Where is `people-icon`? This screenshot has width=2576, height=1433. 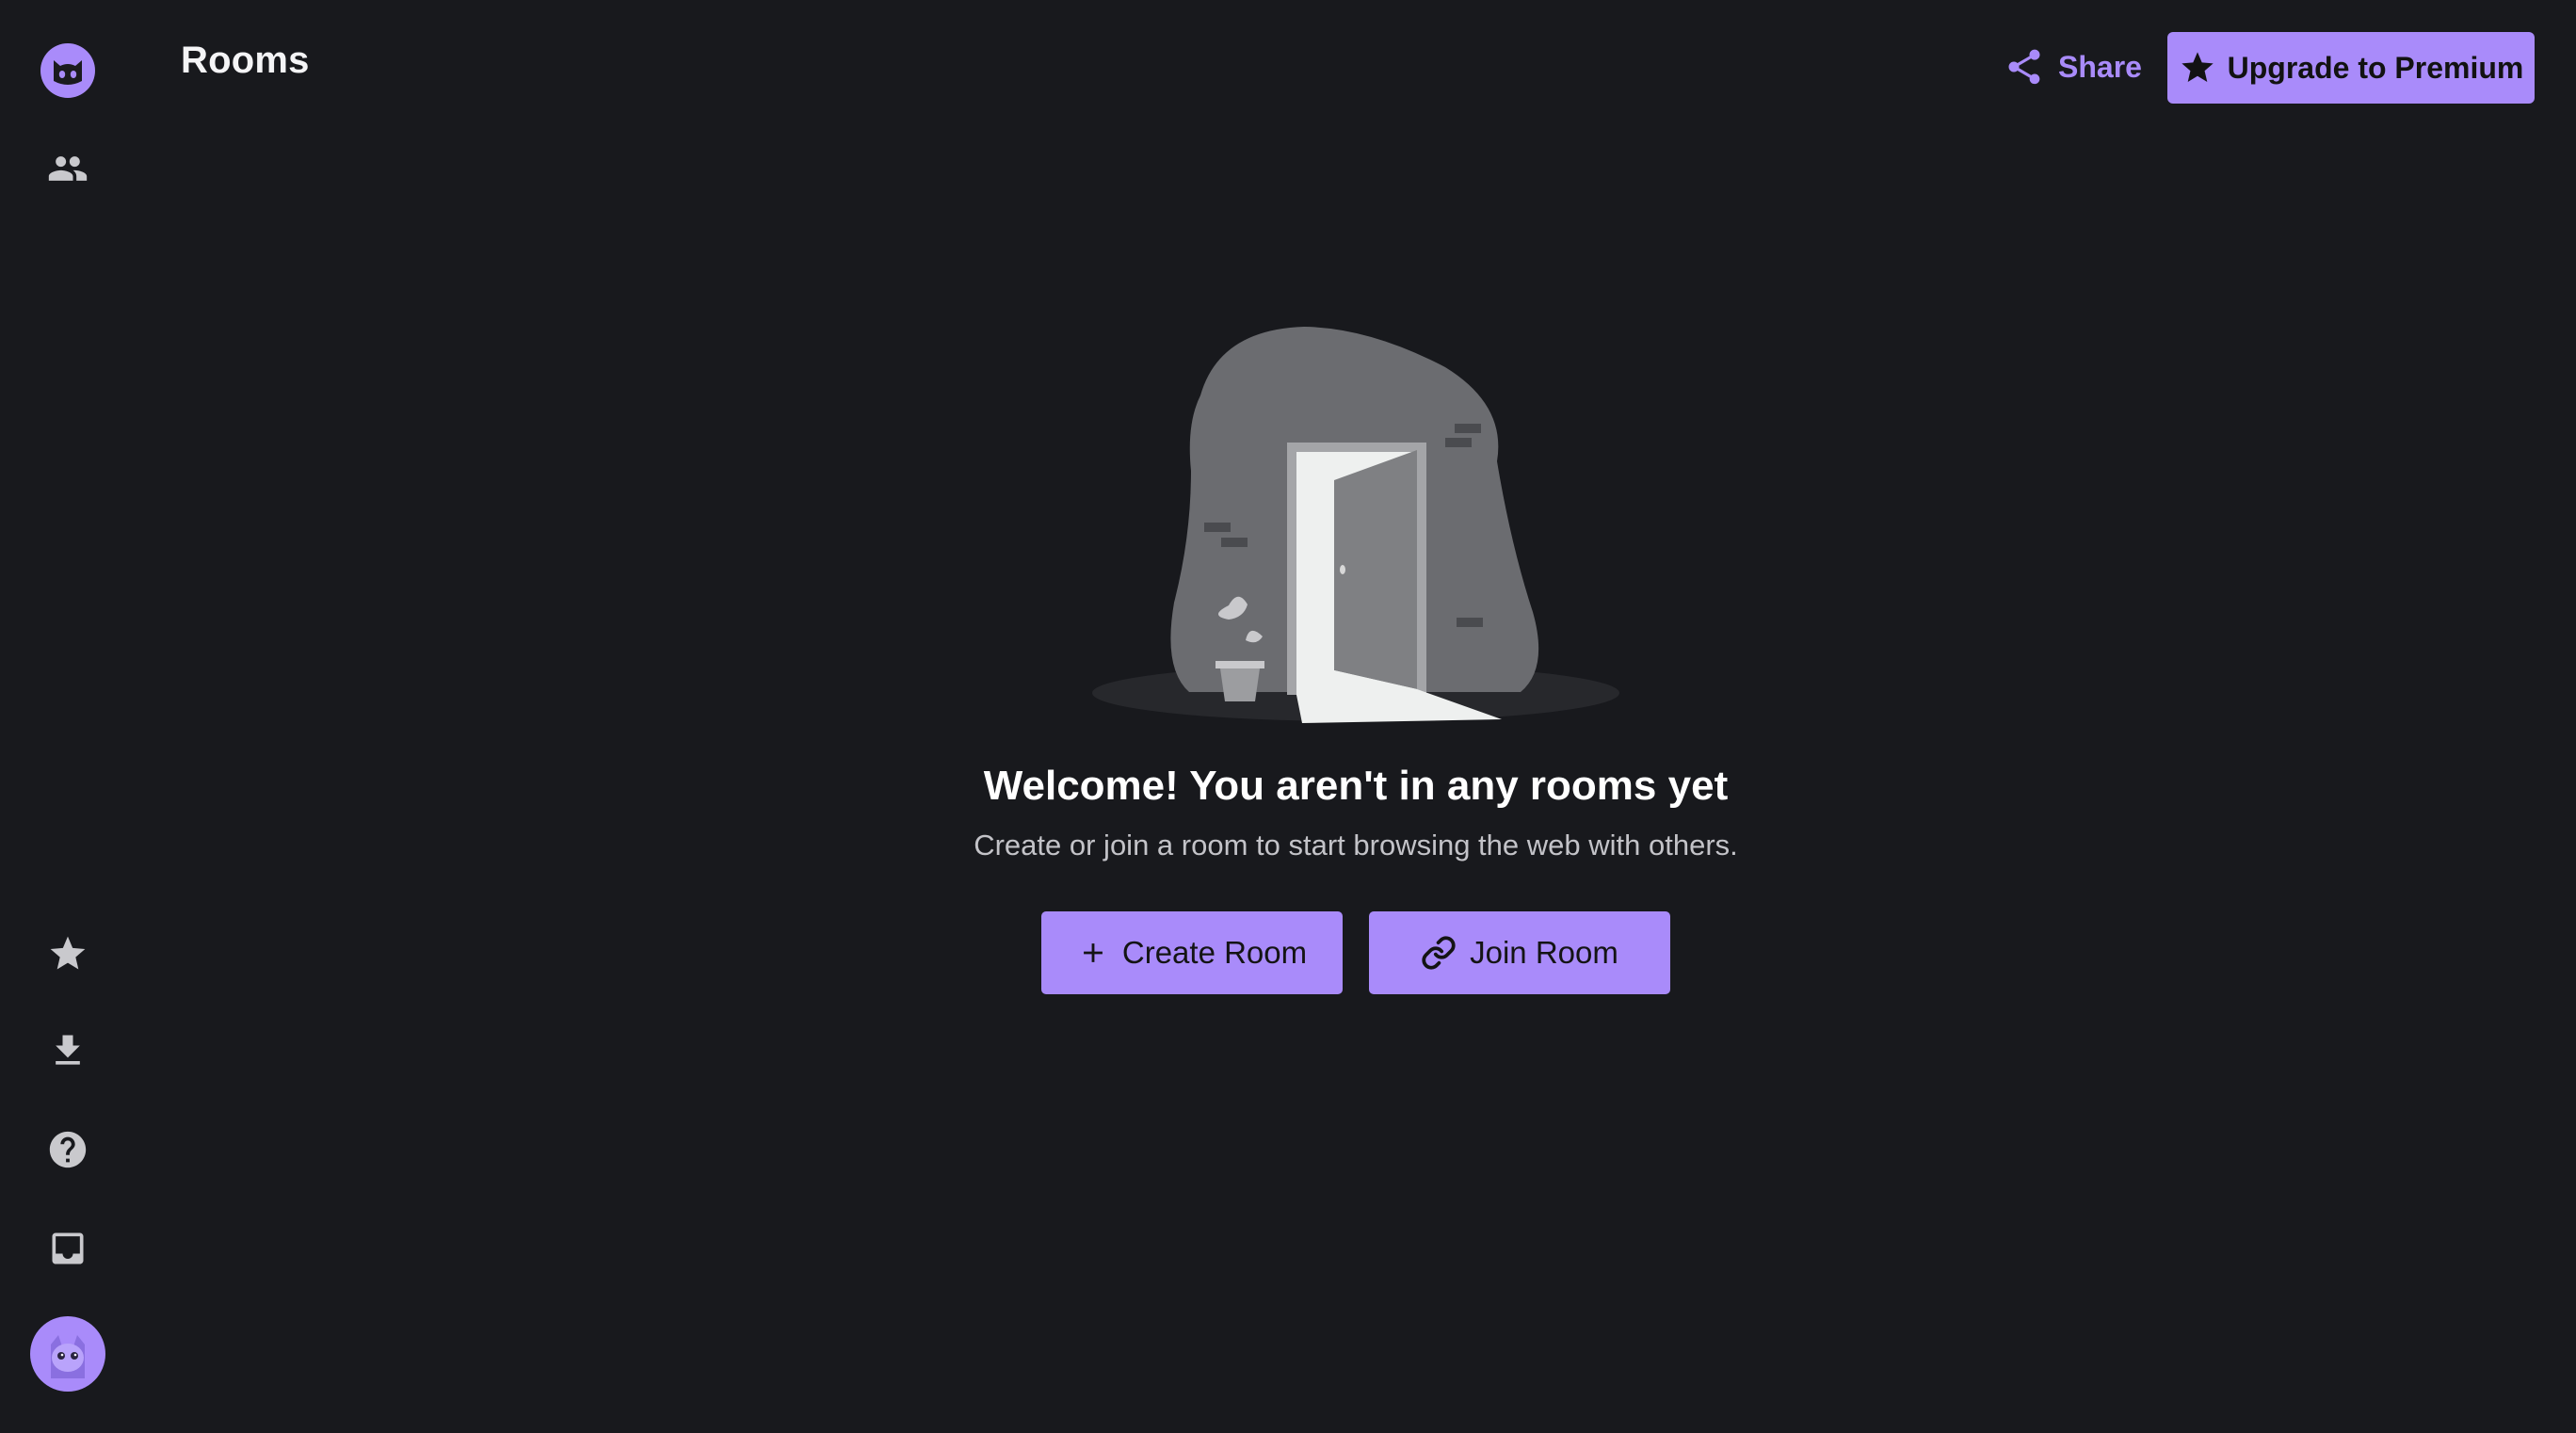
people-icon is located at coordinates (67, 168).